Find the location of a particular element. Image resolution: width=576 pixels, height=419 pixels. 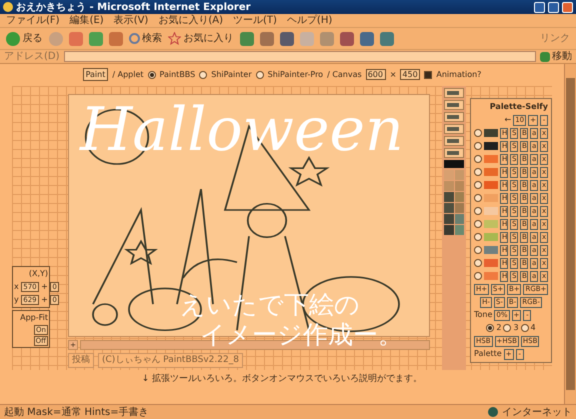

radio-label: PaintBBS is located at coordinates (178, 74).